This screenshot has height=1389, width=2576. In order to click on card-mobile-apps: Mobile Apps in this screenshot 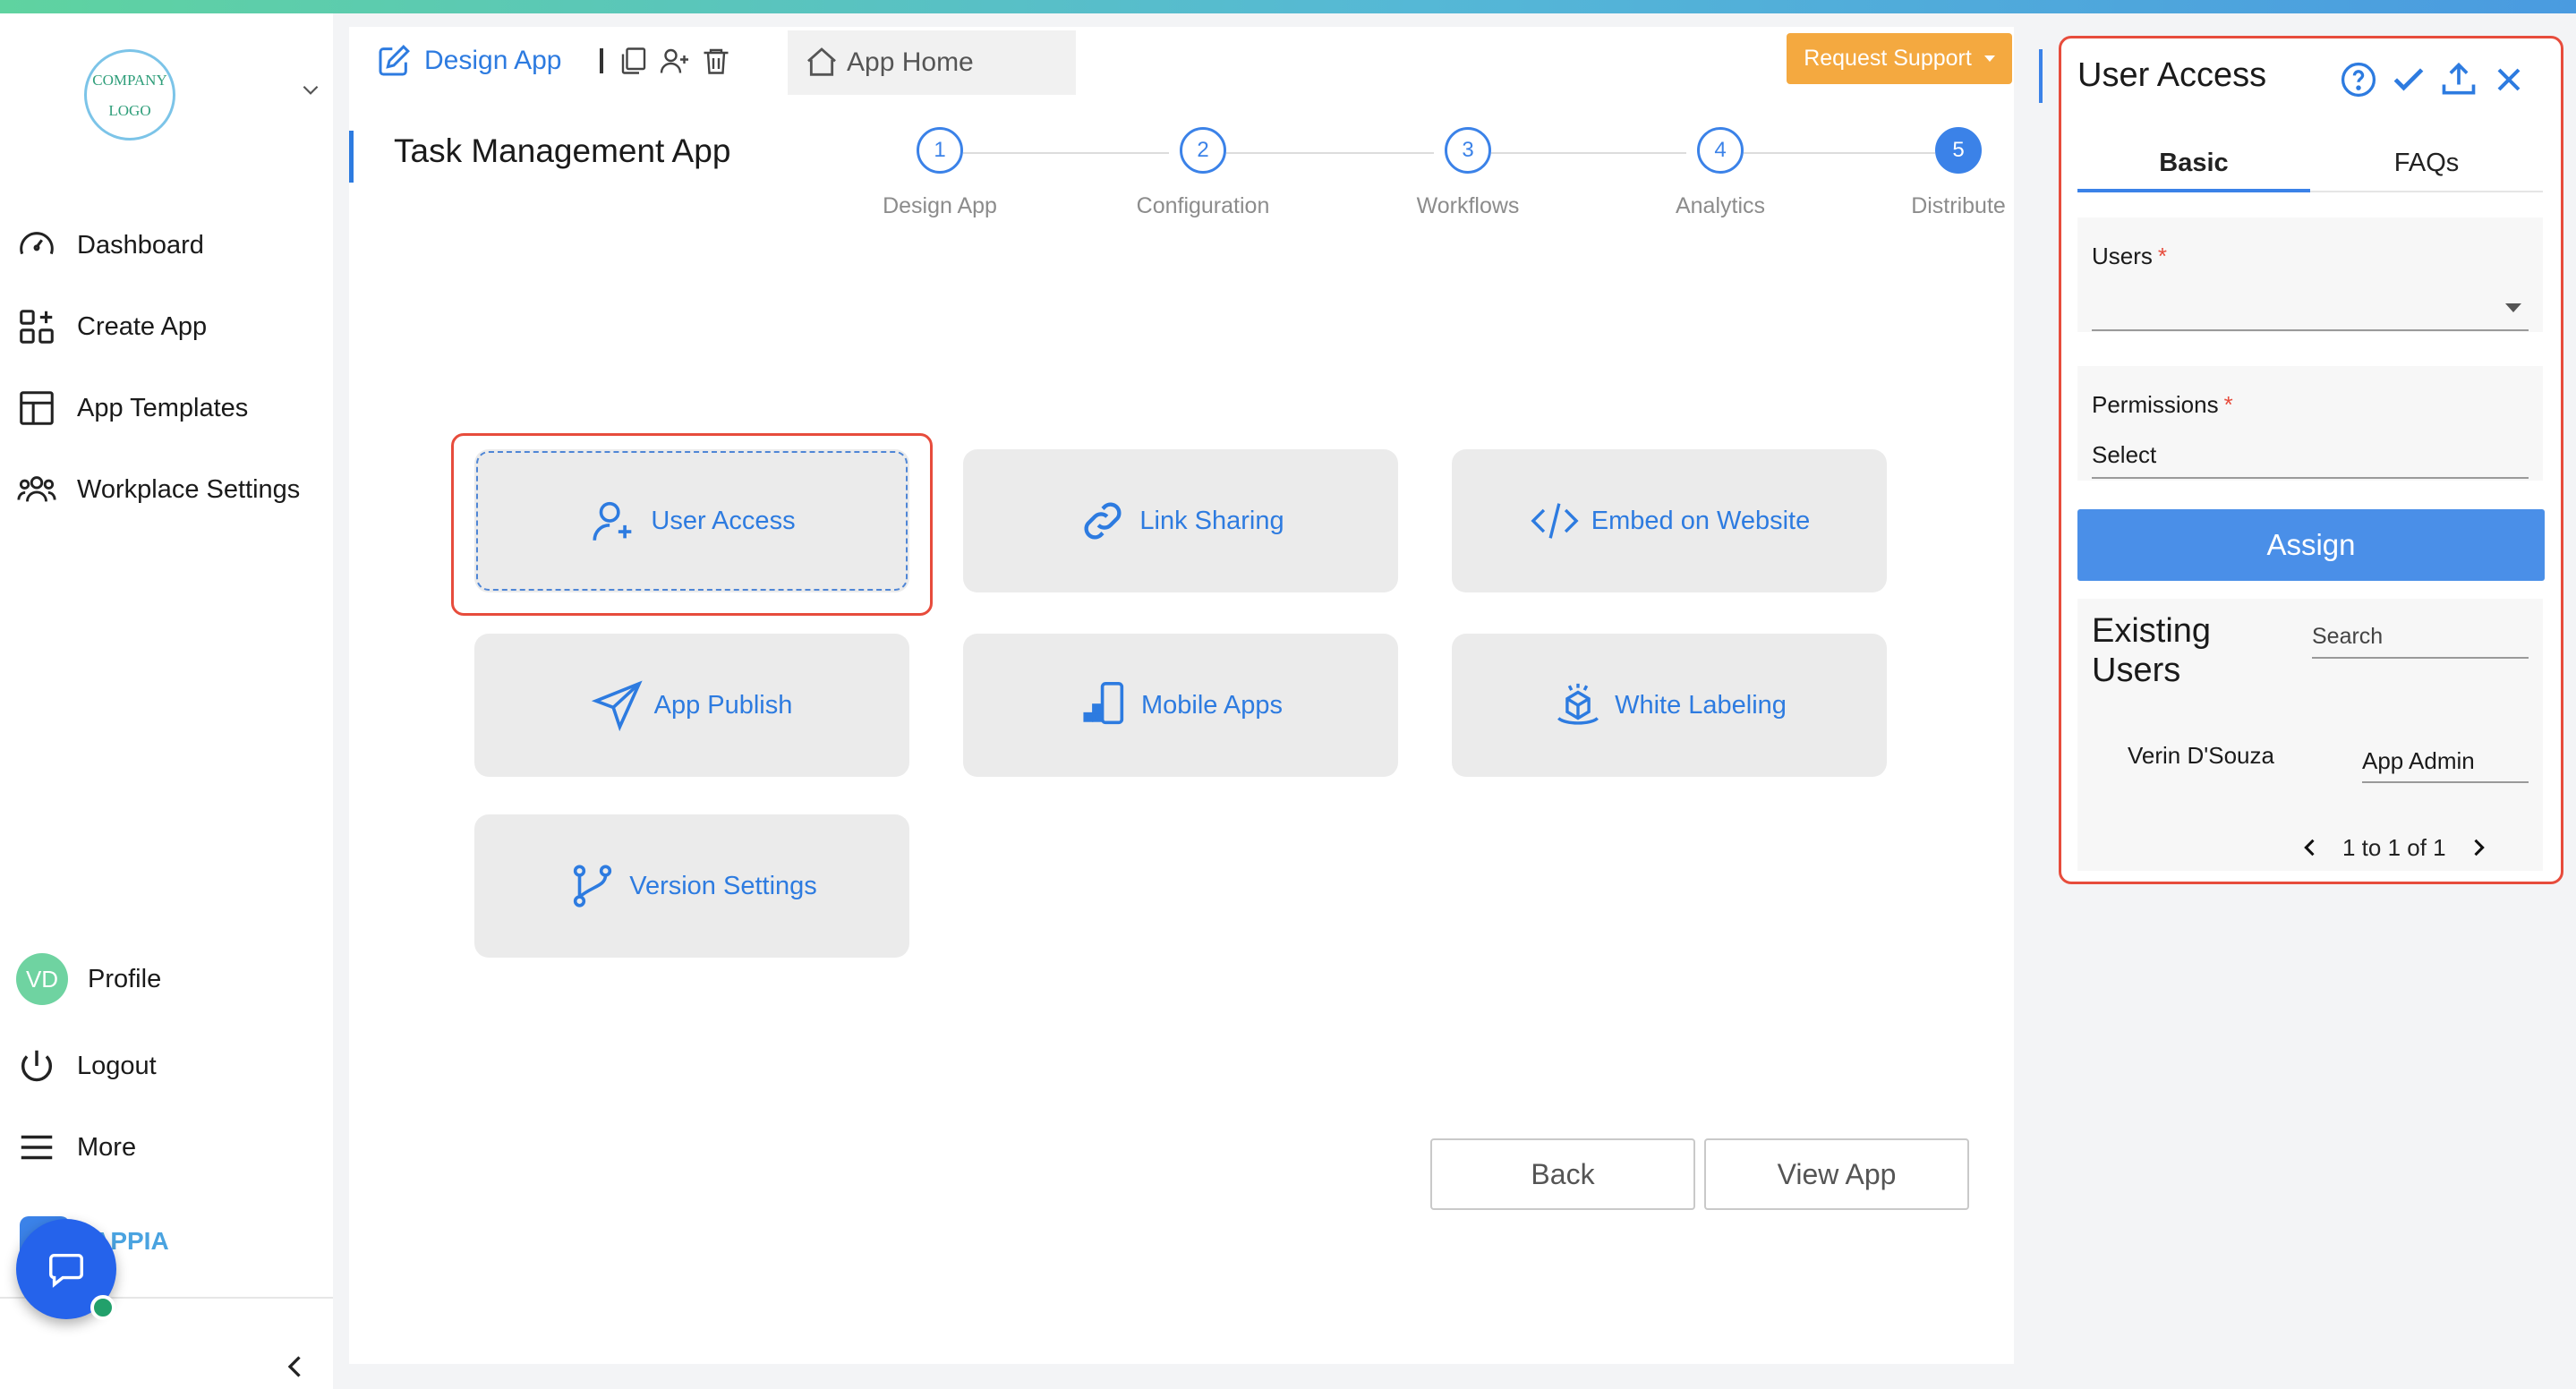, I will do `click(1180, 705)`.